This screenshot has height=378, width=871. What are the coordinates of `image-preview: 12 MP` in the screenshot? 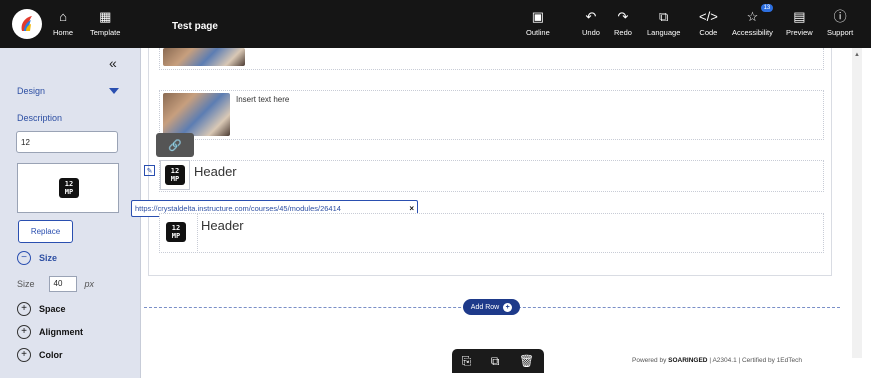 It's located at (68, 188).